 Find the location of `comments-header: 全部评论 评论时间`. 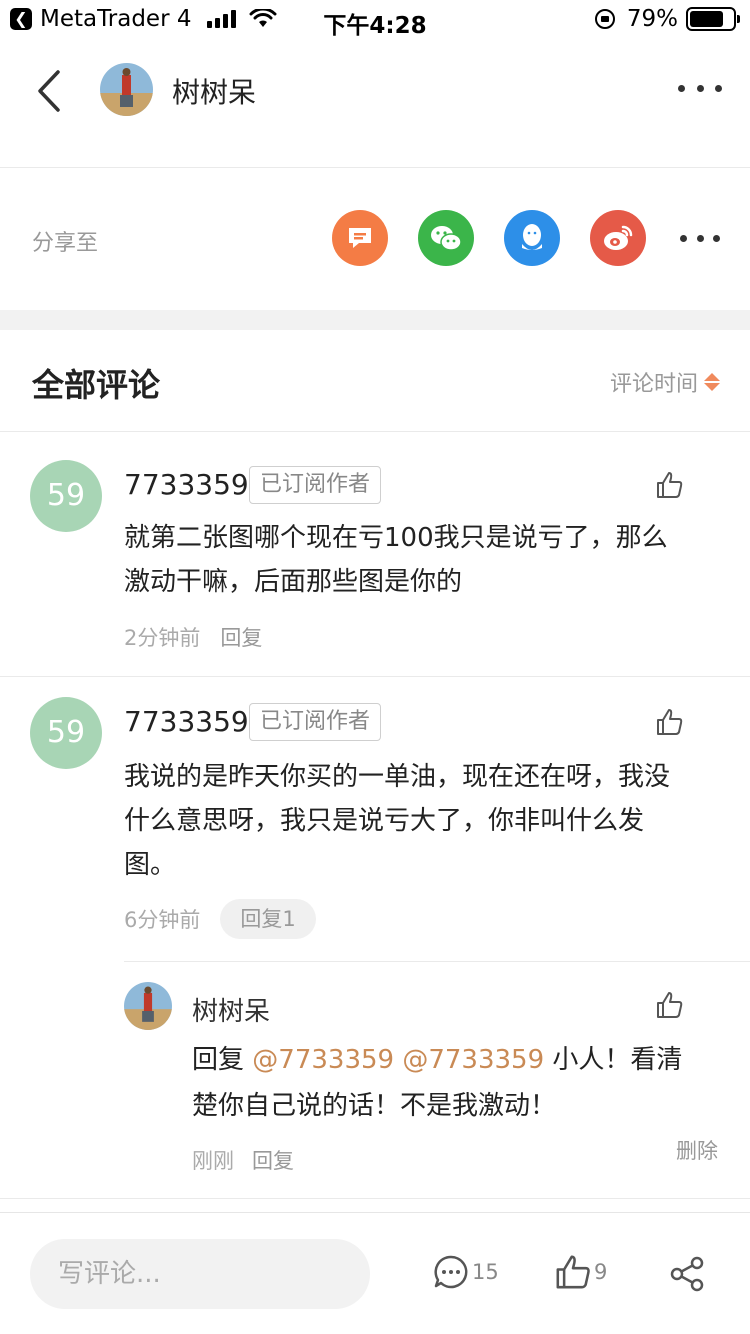

comments-header: 全部评论 评论时间 is located at coordinates (375, 381).